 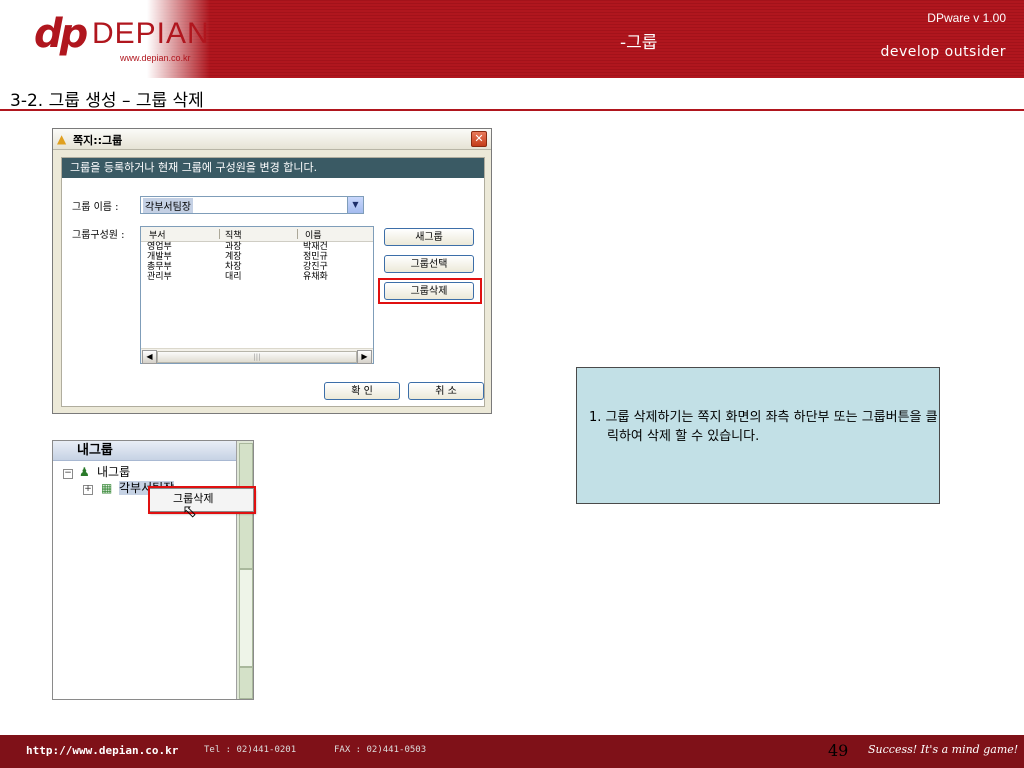 I want to click on dialog-title: 쪽지::그룹, so click(x=98, y=140).